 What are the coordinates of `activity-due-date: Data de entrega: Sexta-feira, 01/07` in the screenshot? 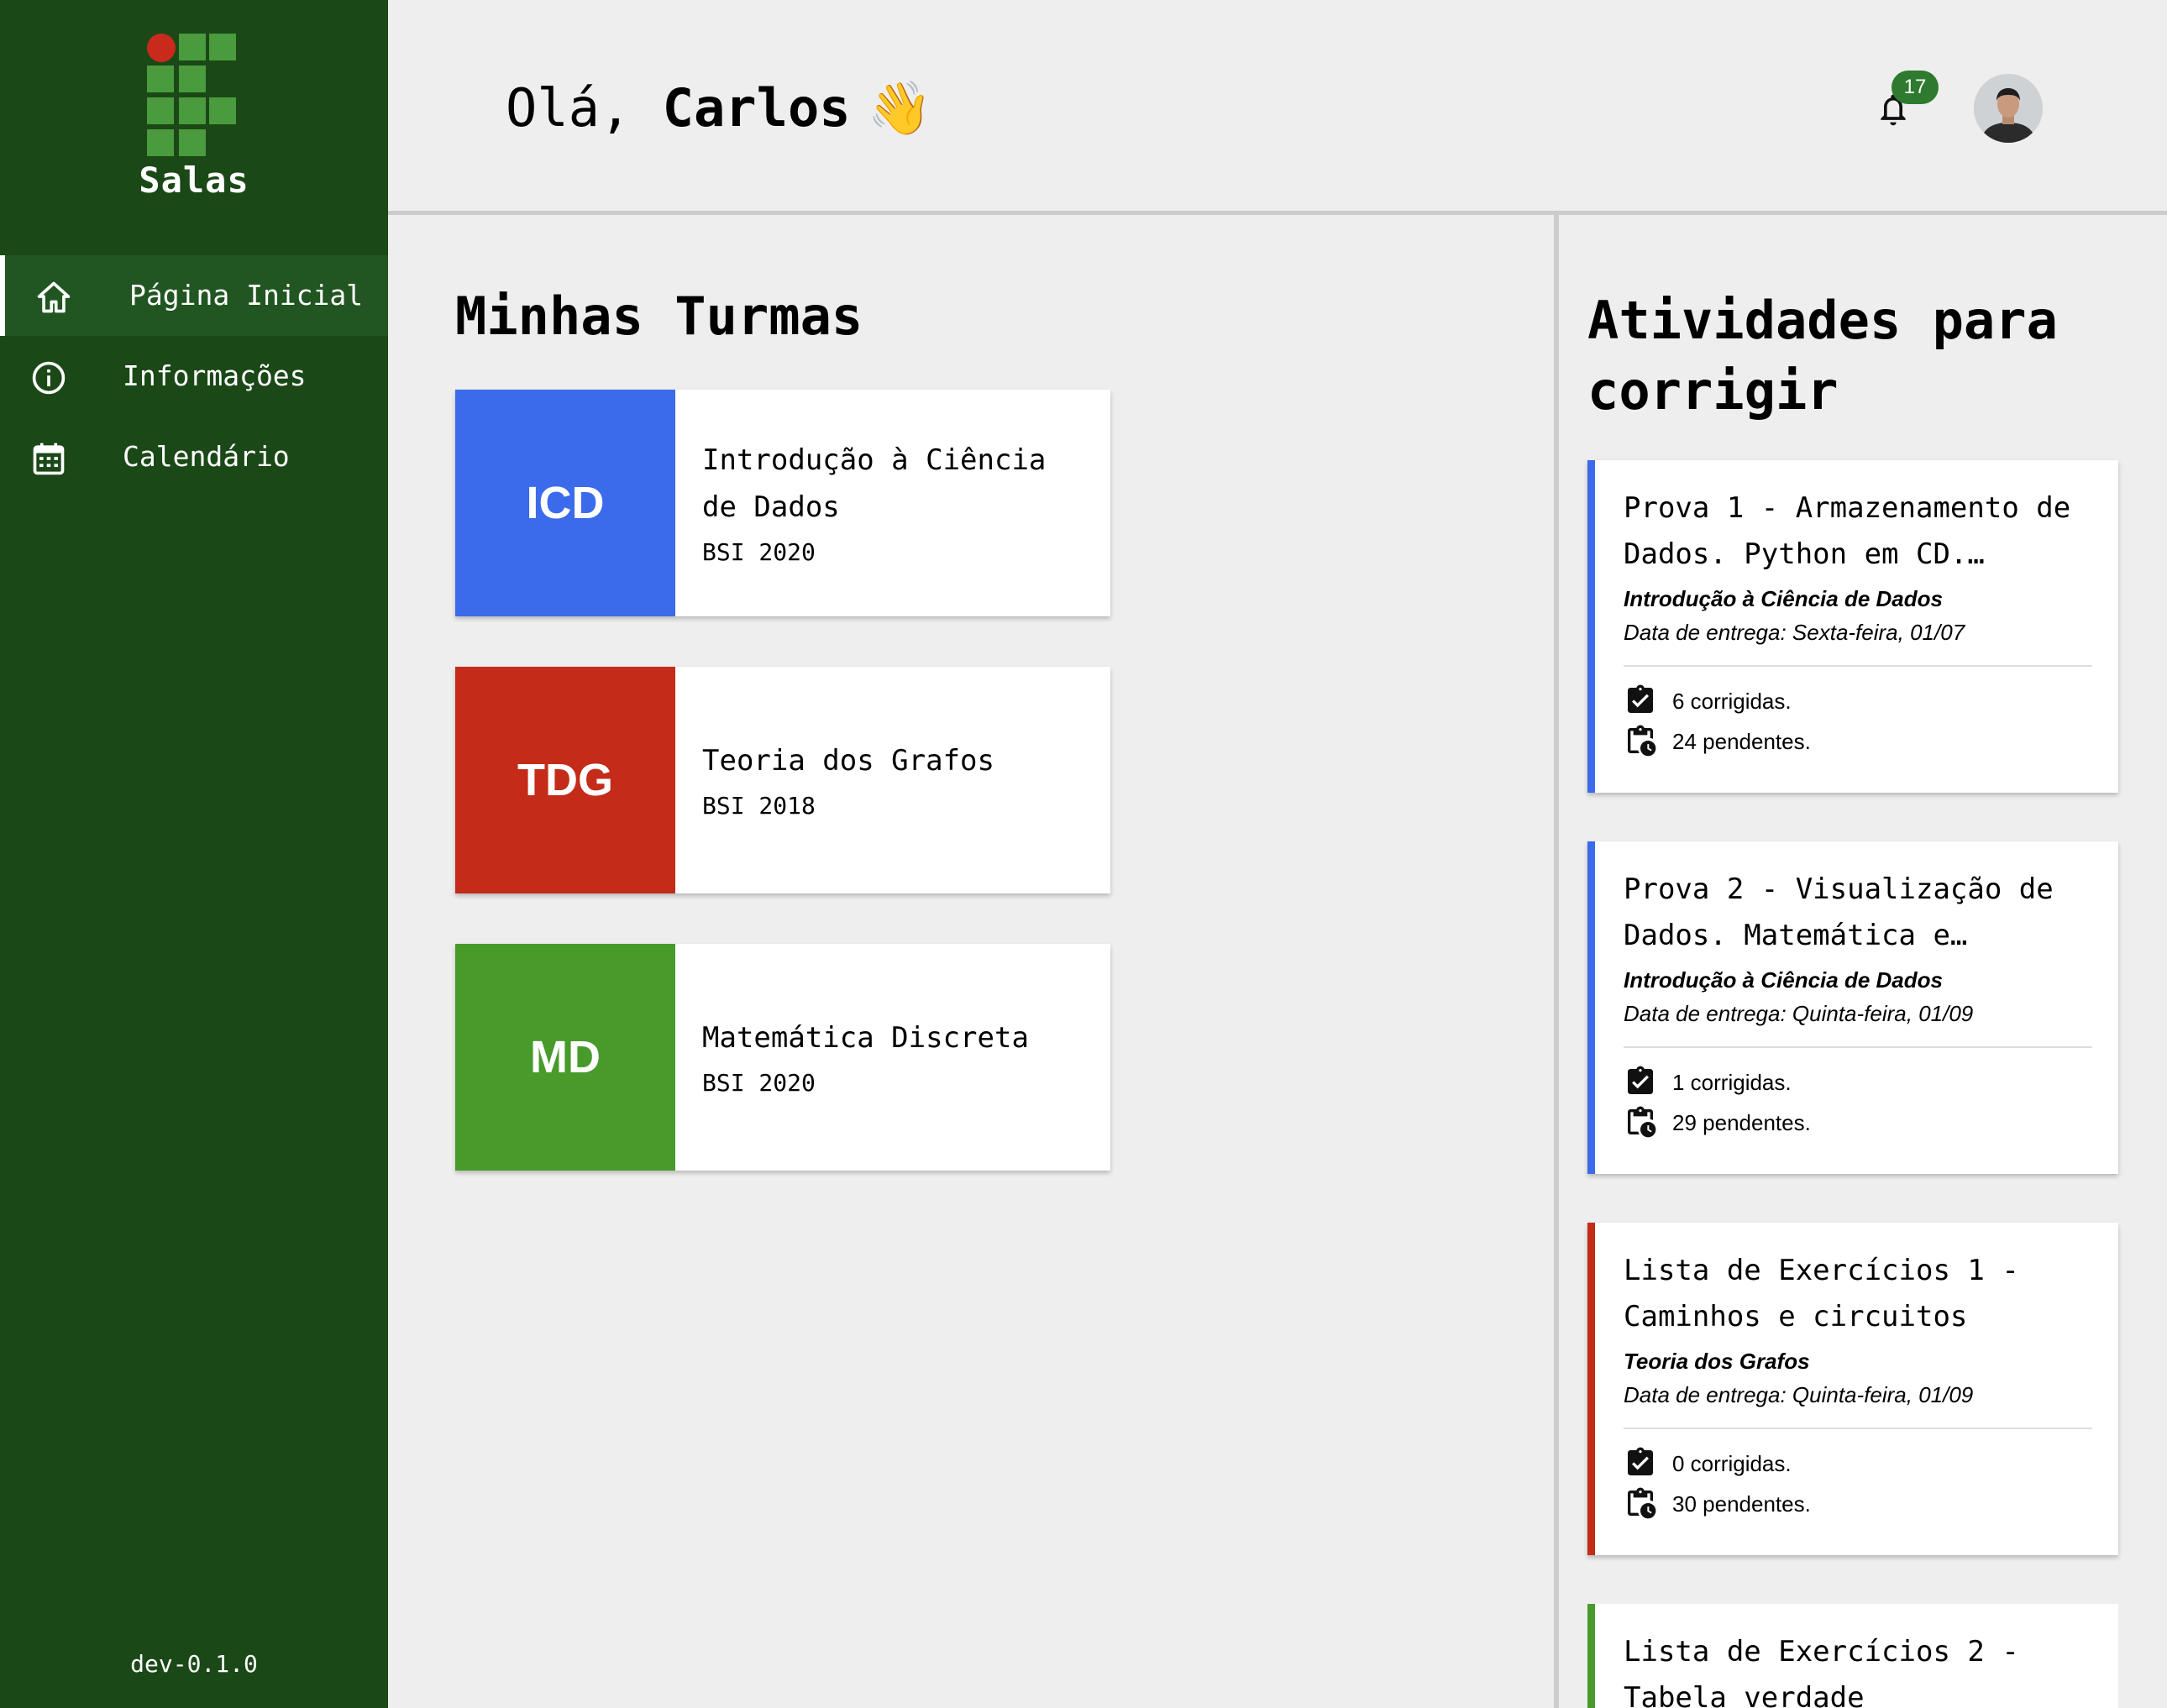 It's located at (1795, 632).